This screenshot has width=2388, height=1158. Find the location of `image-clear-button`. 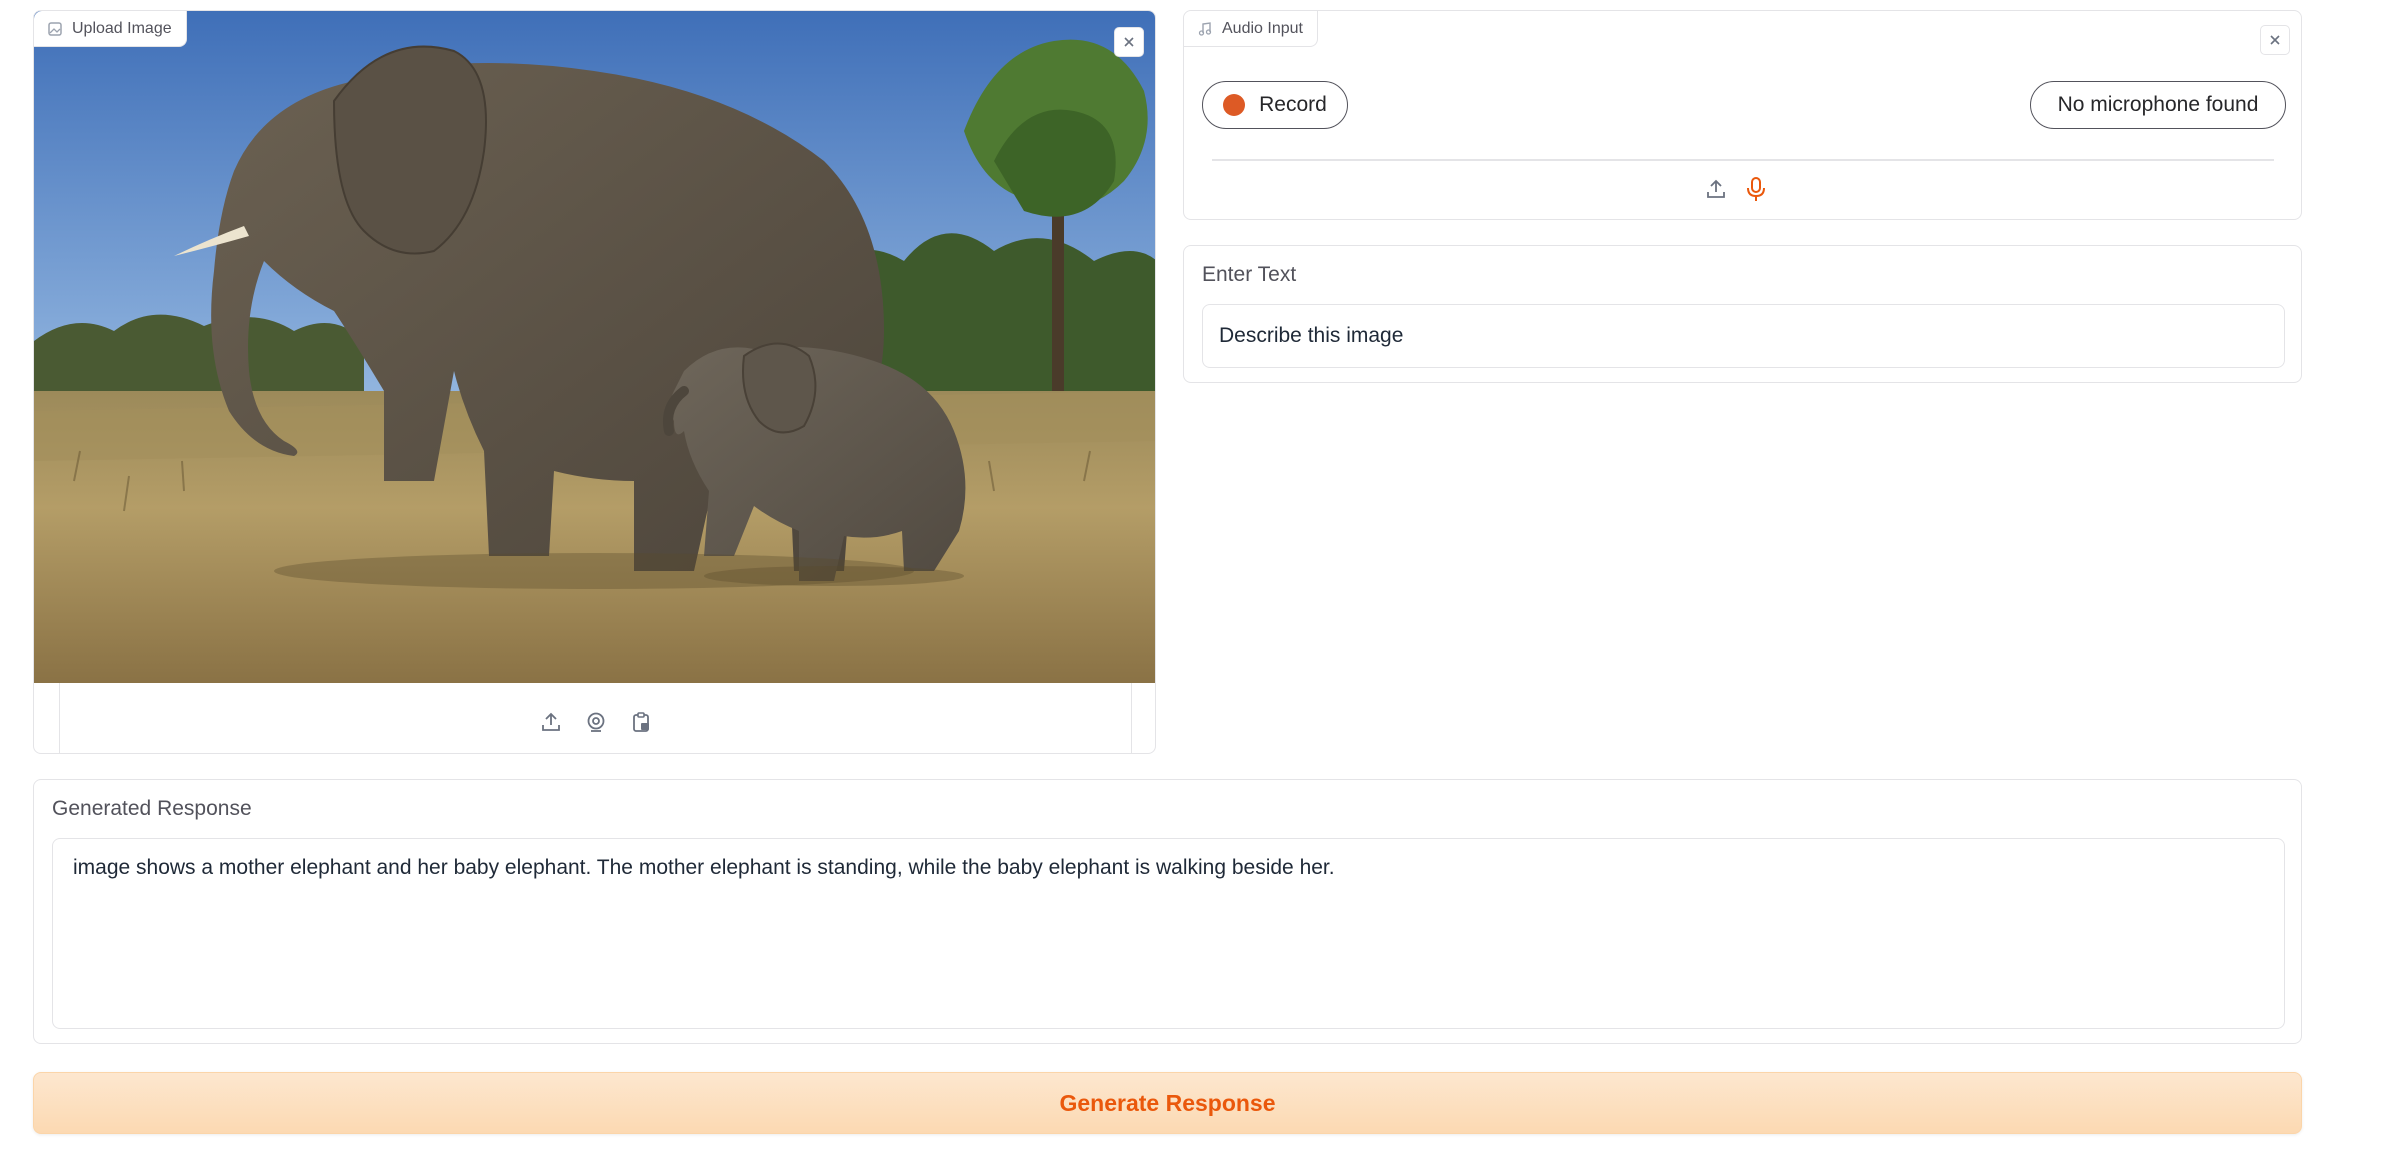

image-clear-button is located at coordinates (1129, 42).